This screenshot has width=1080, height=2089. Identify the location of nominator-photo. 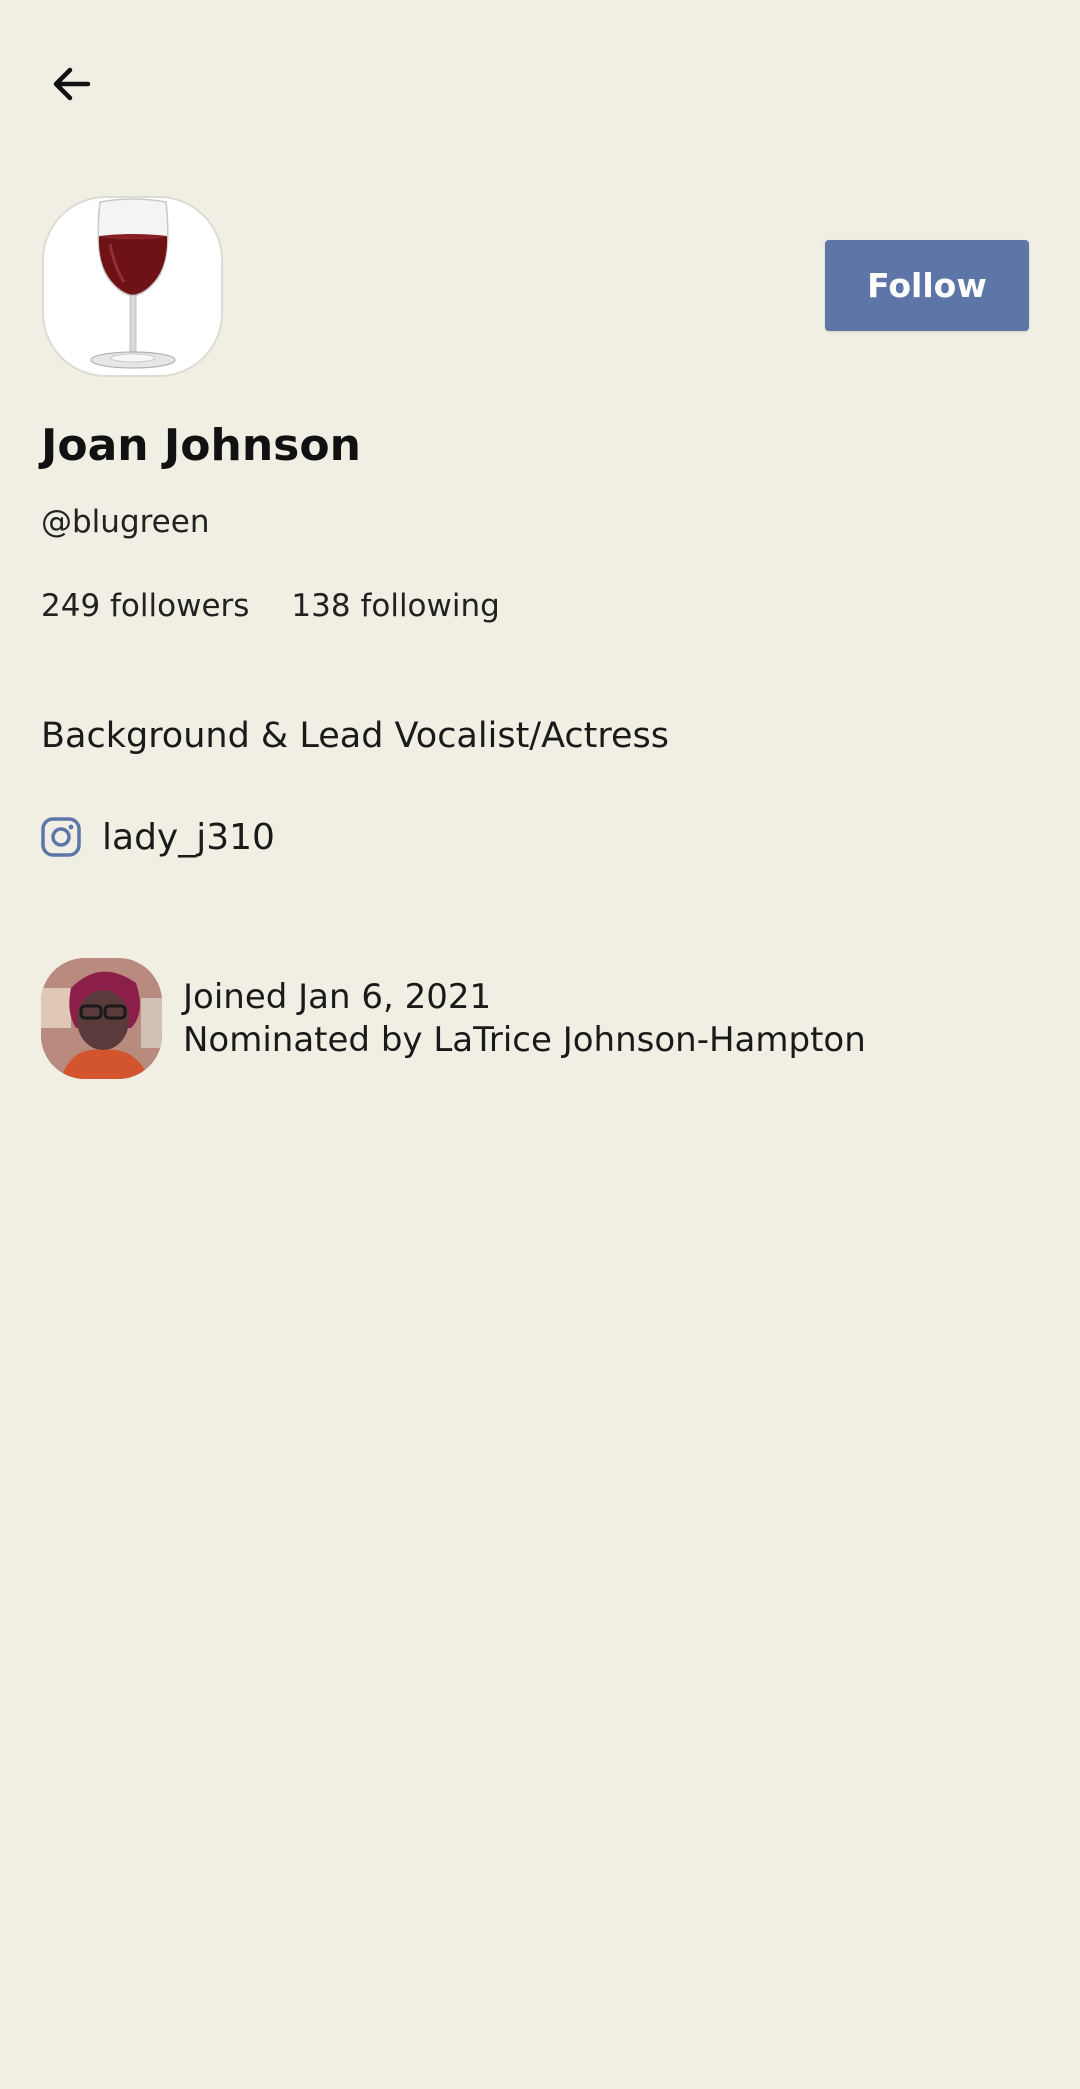
(101, 1018).